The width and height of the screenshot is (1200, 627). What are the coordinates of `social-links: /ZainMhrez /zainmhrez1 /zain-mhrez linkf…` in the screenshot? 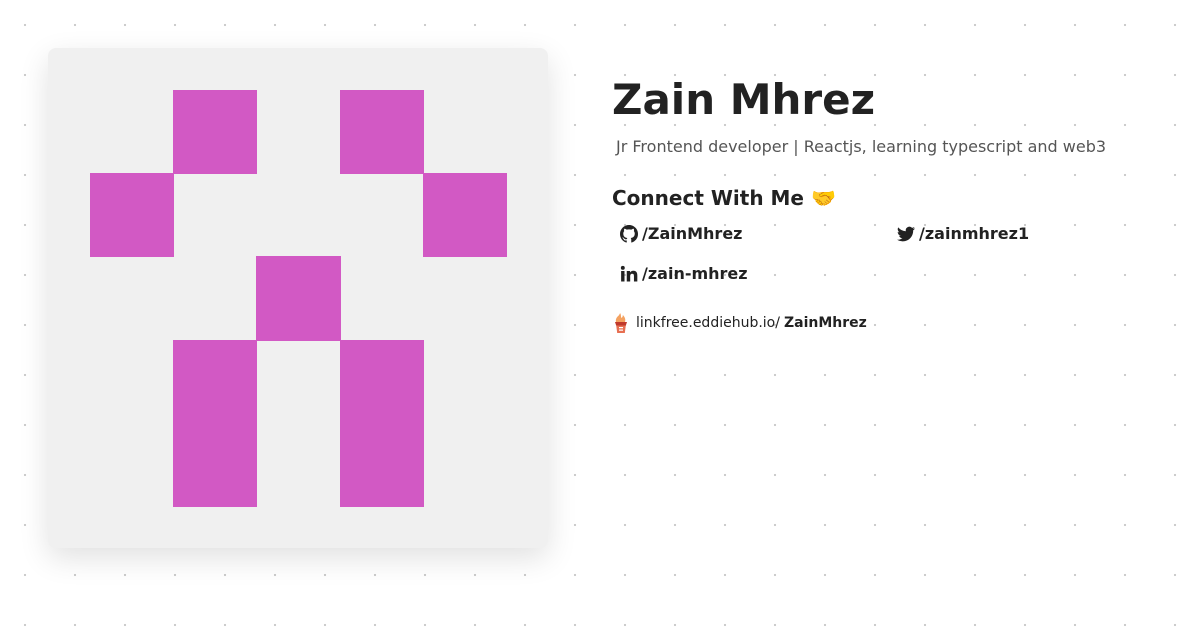 It's located at (892, 272).